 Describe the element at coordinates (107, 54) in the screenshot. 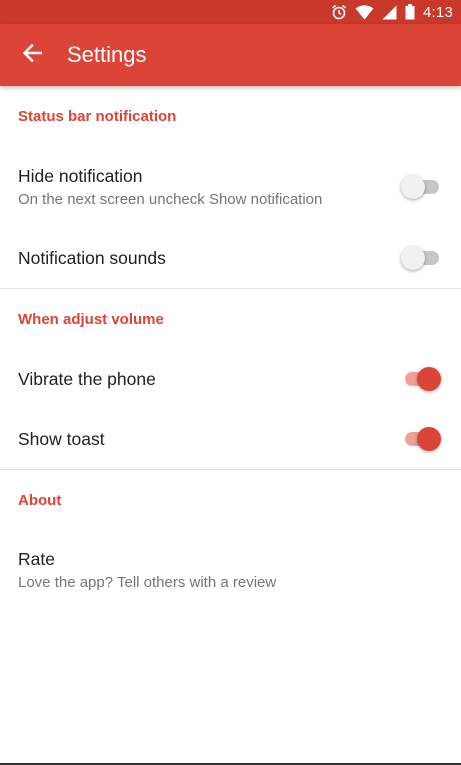

I see `page-title: Settings` at that location.